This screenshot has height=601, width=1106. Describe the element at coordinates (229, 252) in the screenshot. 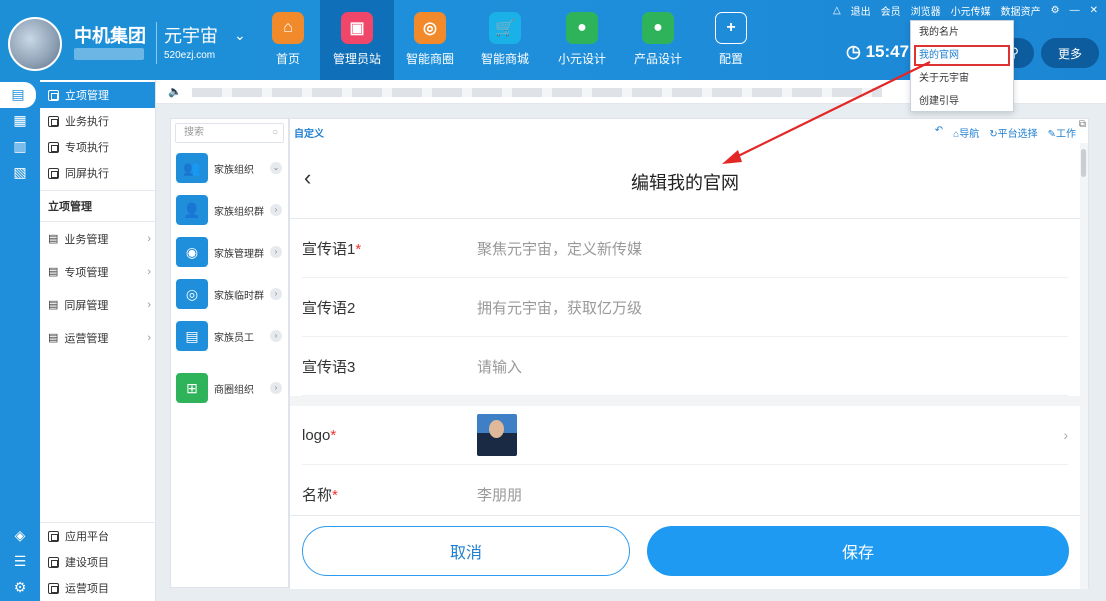

I see `org-item-family-mgmt-group: ◉ 家族管理群 ›` at that location.